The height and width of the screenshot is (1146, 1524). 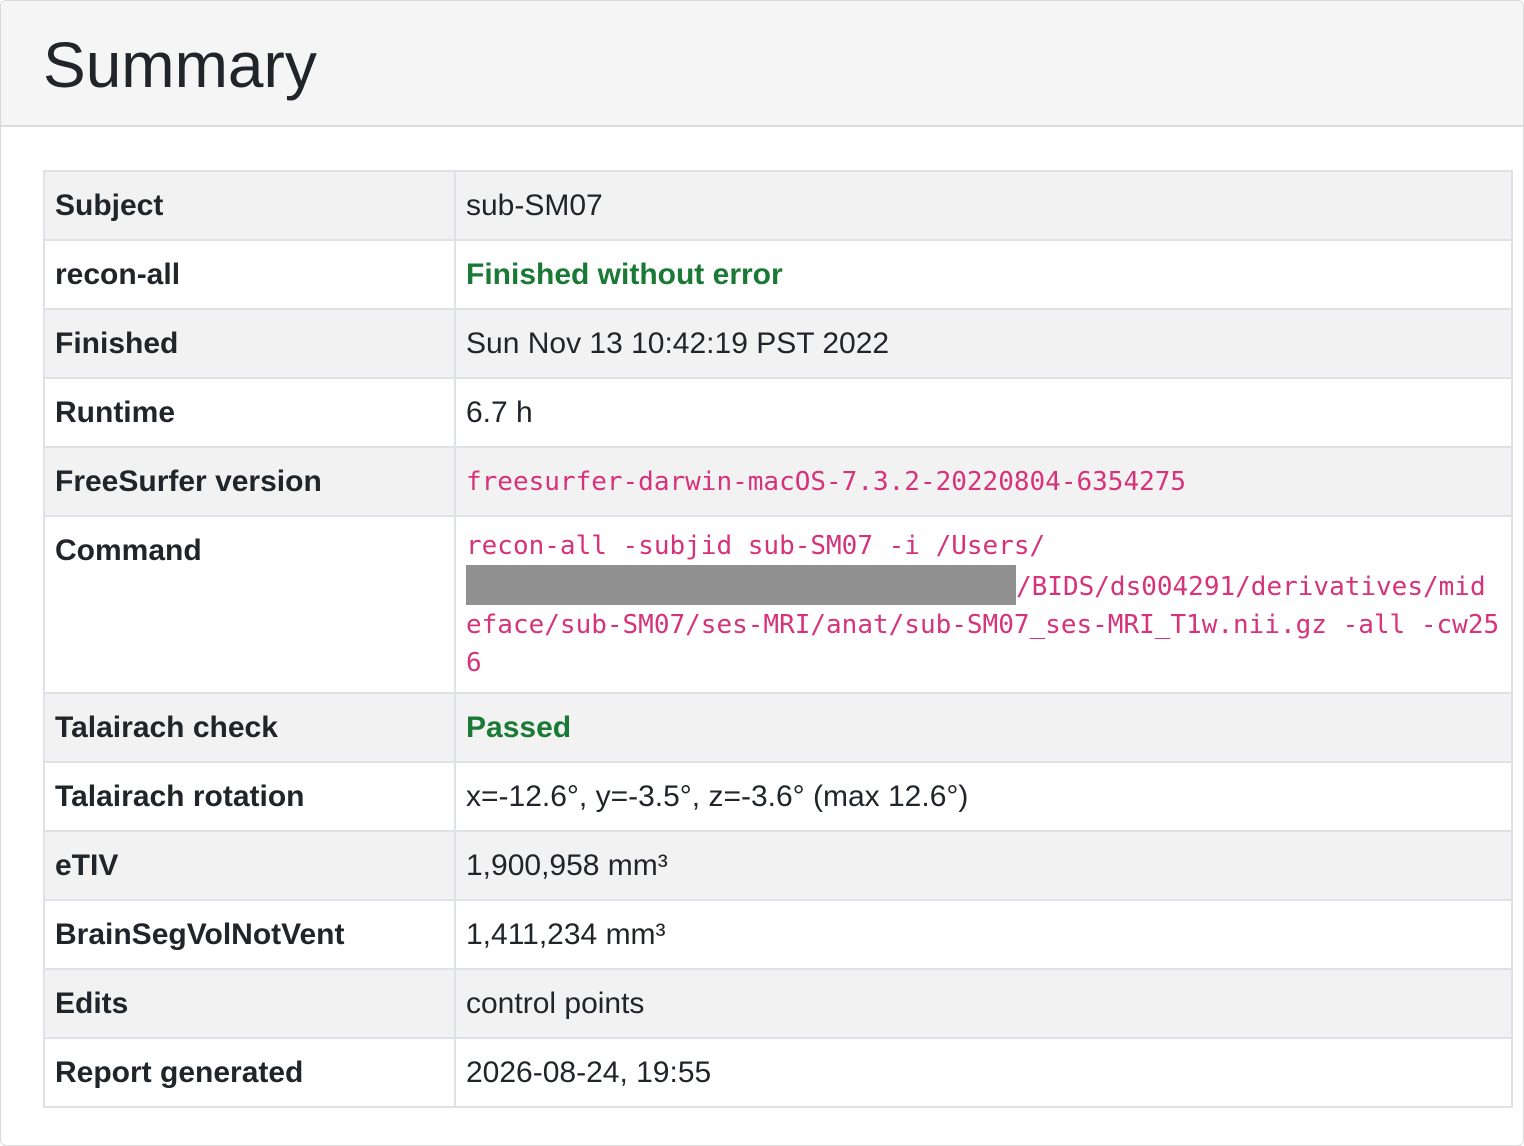 I want to click on row-key: recon-all, so click(x=249, y=274).